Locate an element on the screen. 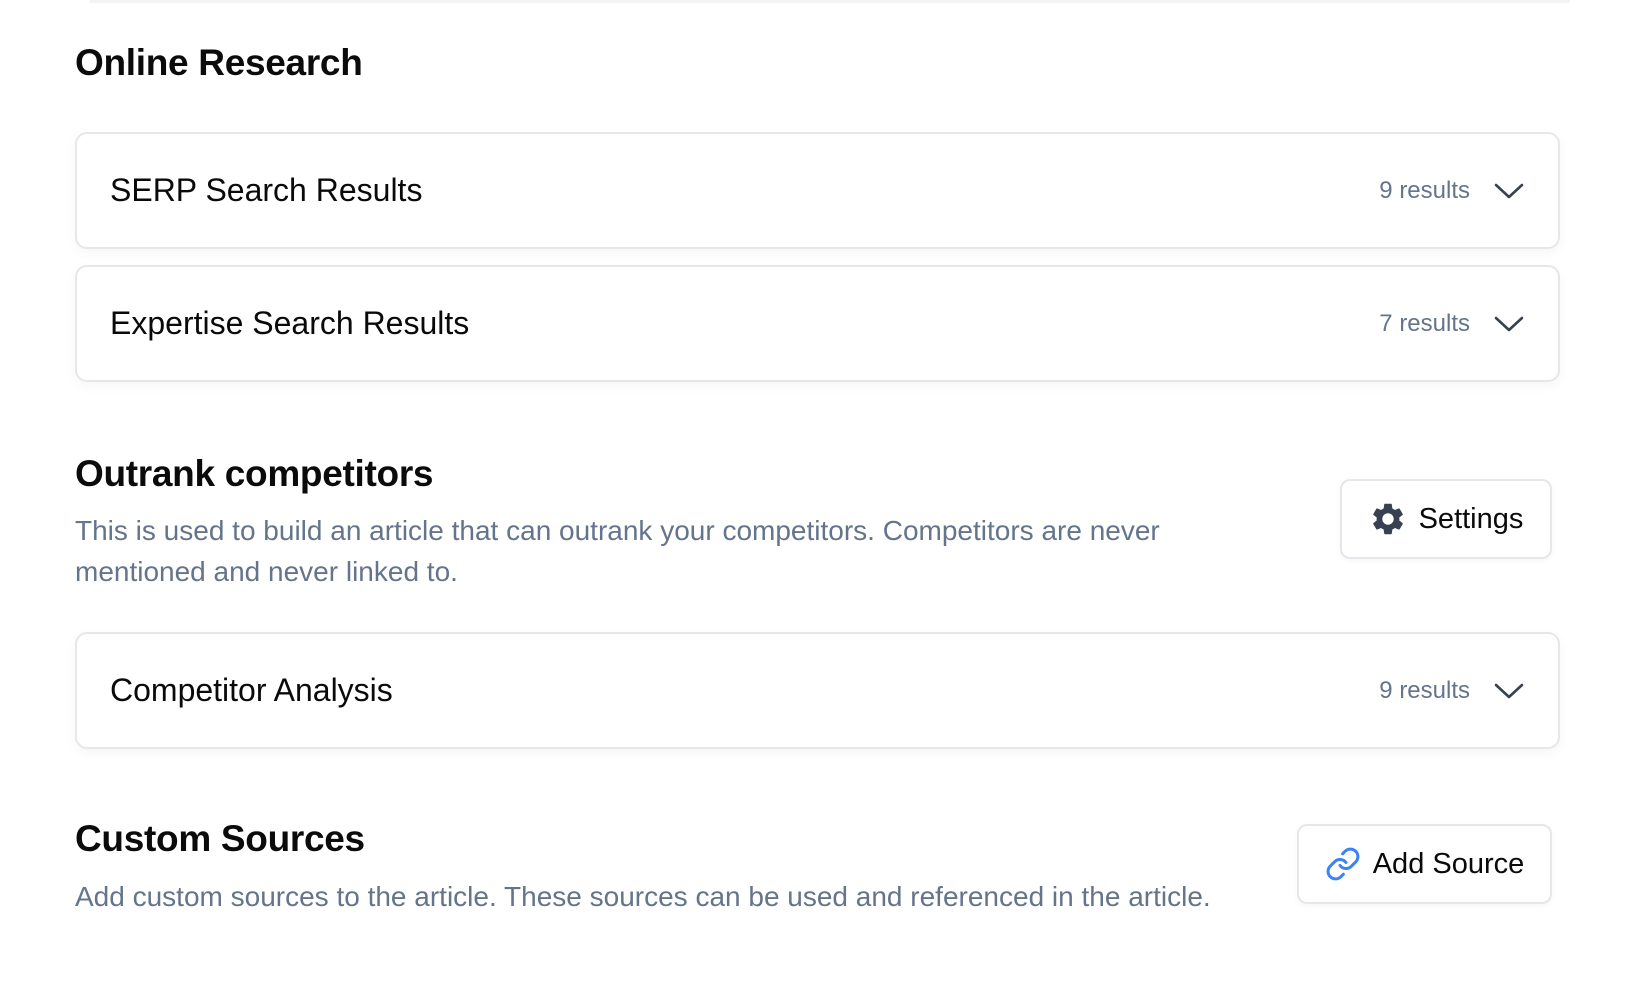  custom-sources-title: Custom Sources is located at coordinates (220, 838).